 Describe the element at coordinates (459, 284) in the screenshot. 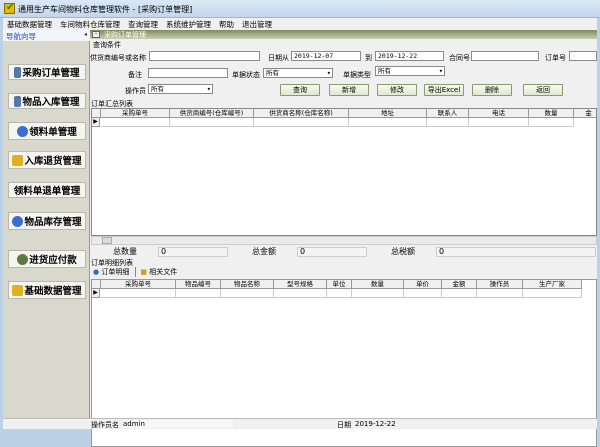

I see `col-amount: 金额` at that location.